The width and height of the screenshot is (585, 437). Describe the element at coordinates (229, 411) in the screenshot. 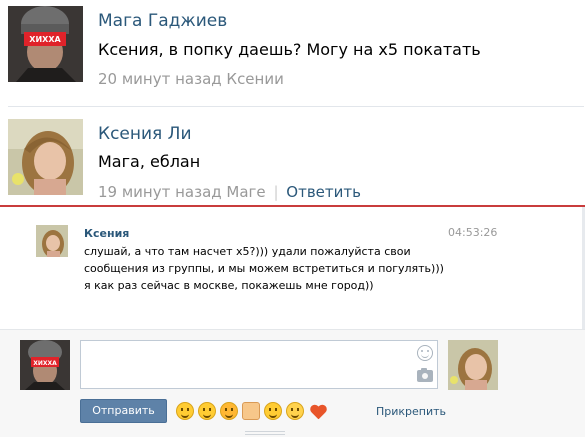

I see `angry-emoji-icon` at that location.